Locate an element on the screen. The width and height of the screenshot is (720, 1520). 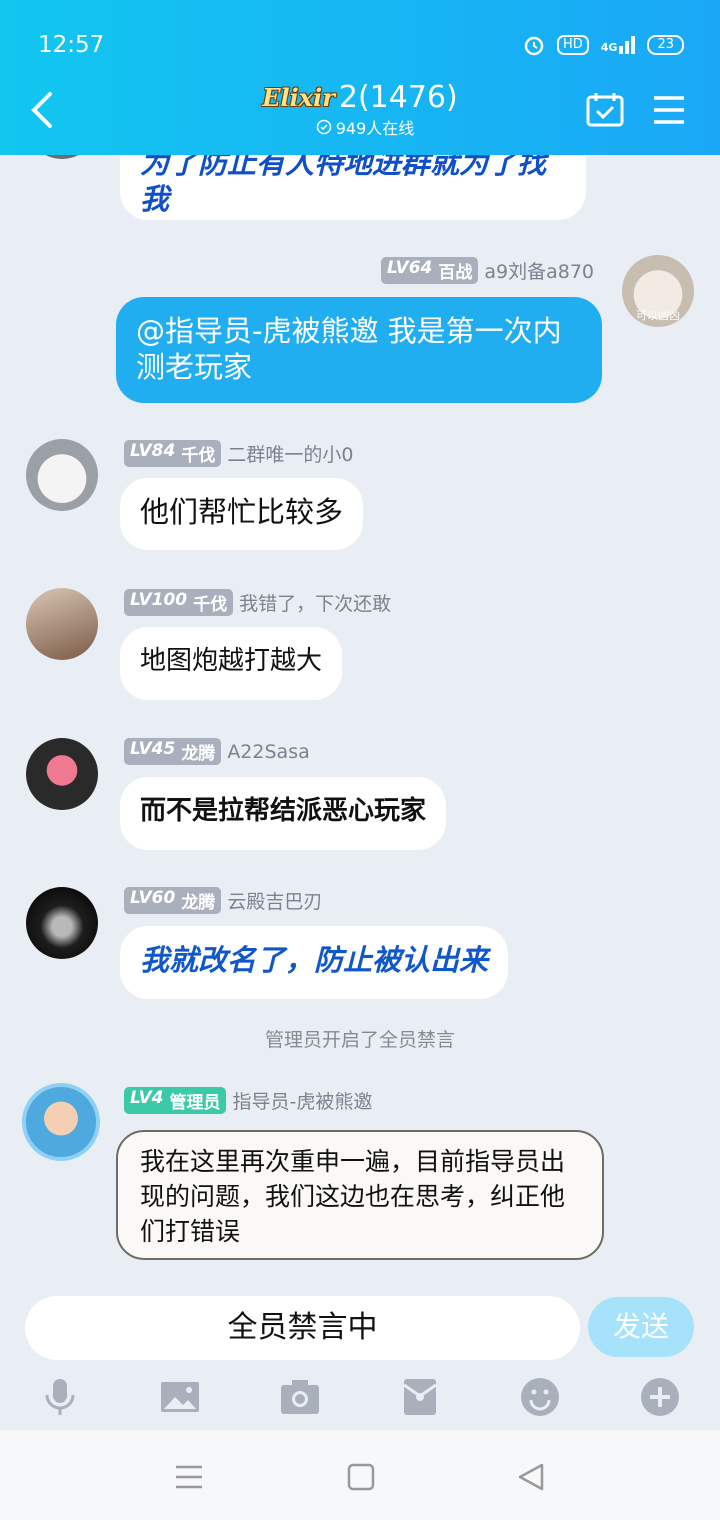
sender-name: 我错了，下次还敢 is located at coordinates (315, 602).